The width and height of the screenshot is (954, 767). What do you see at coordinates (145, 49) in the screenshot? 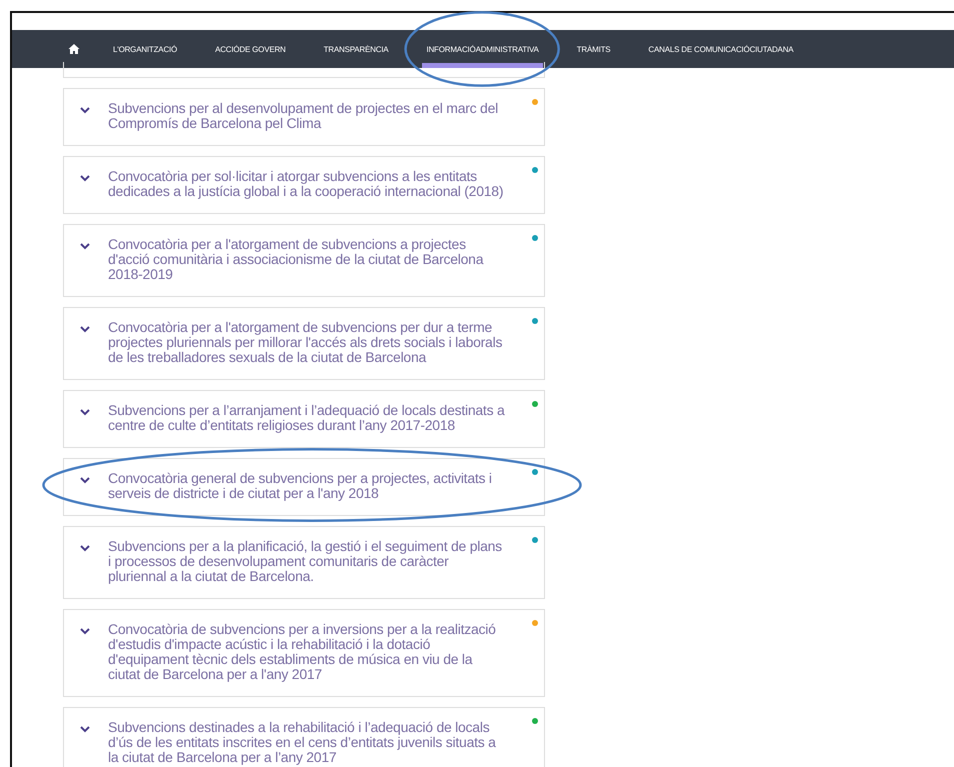
I see `nav-tab: L'ORGANITZACIÓ` at bounding box center [145, 49].